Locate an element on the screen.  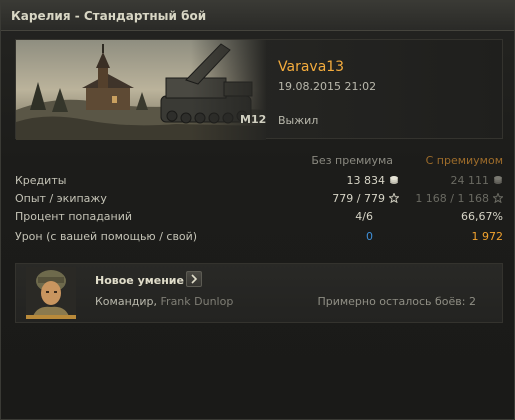
open-skill-button is located at coordinates (194, 279).